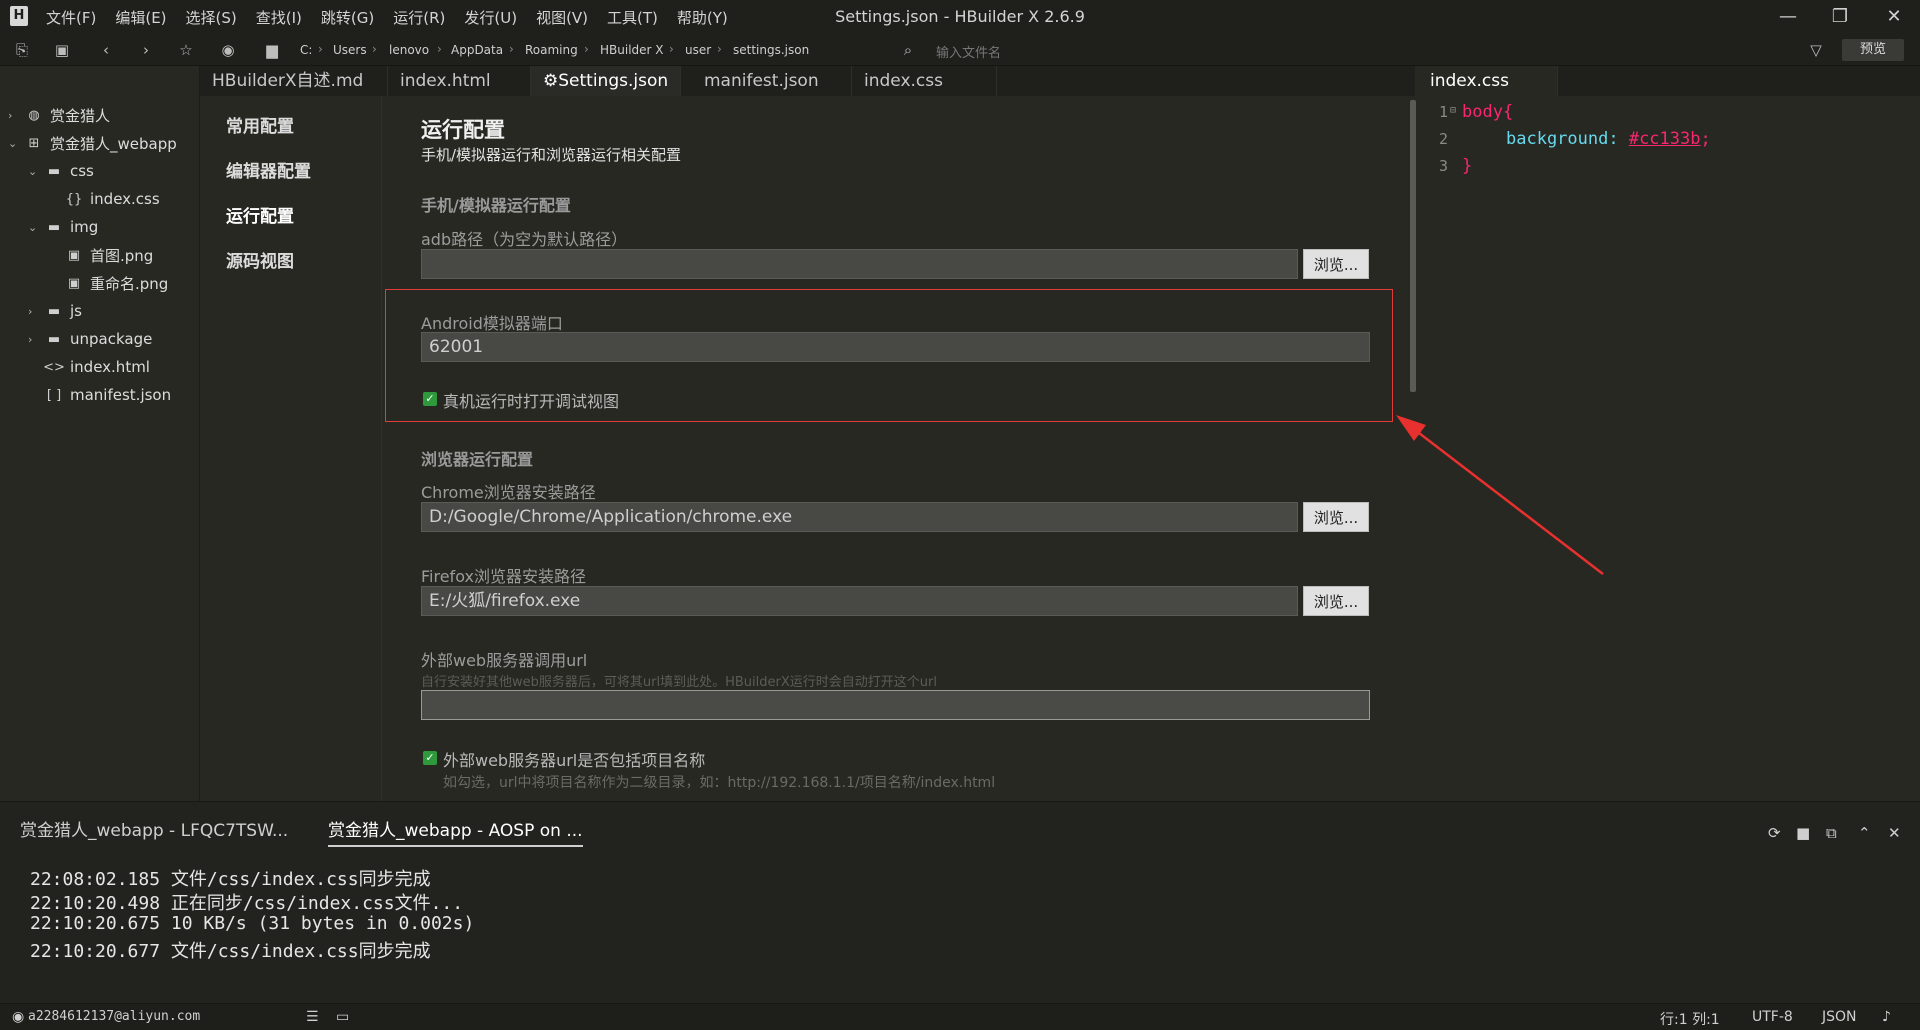 The image size is (1920, 1030). I want to click on back-icon: ‹, so click(106, 50).